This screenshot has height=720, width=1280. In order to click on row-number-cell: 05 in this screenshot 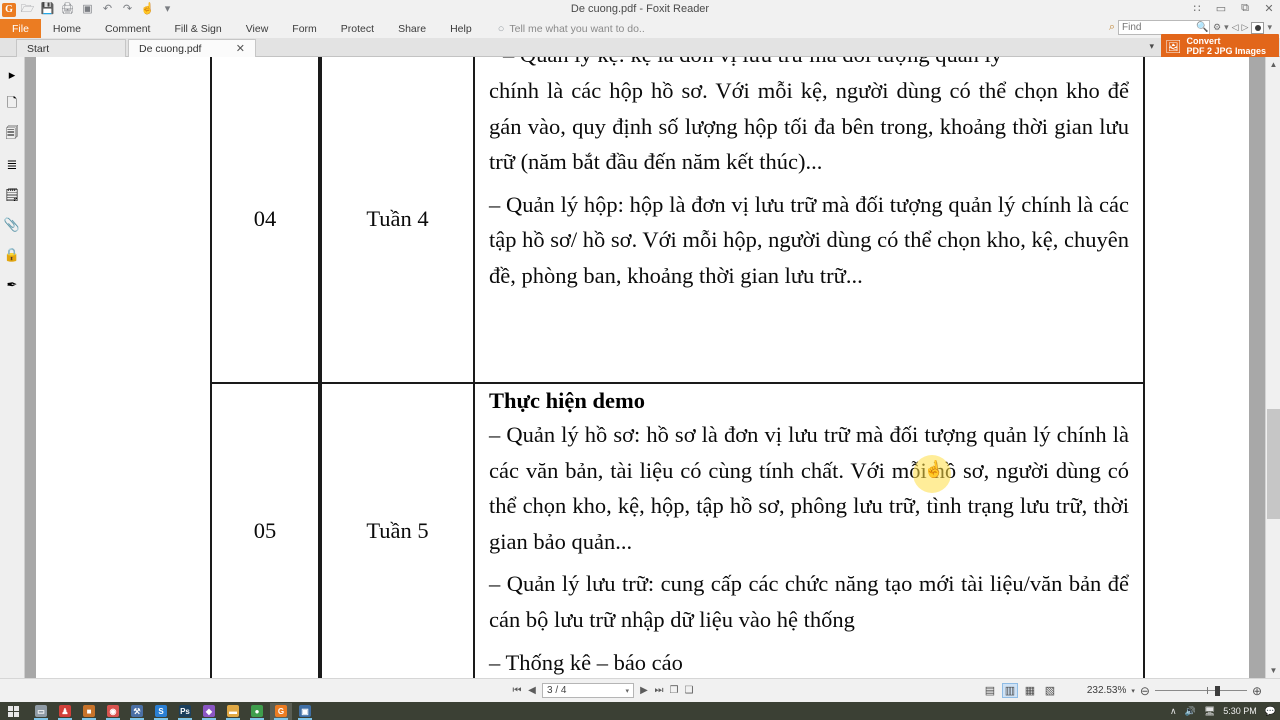, I will do `click(265, 531)`.